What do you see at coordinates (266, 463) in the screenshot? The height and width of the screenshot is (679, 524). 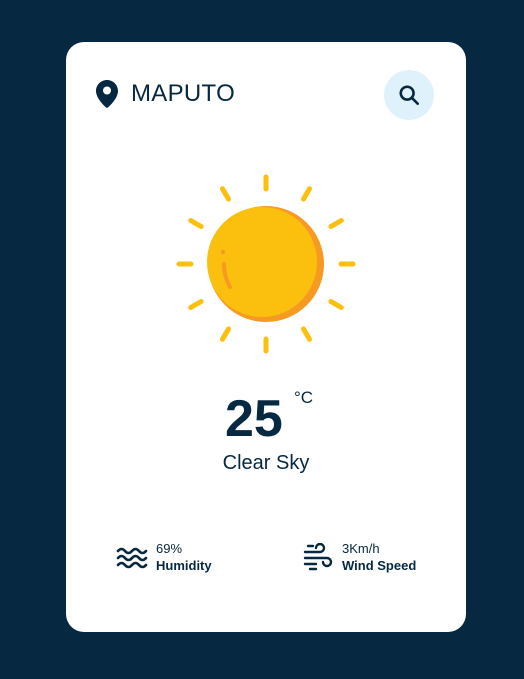 I see `weather-description: Clear Sky` at bounding box center [266, 463].